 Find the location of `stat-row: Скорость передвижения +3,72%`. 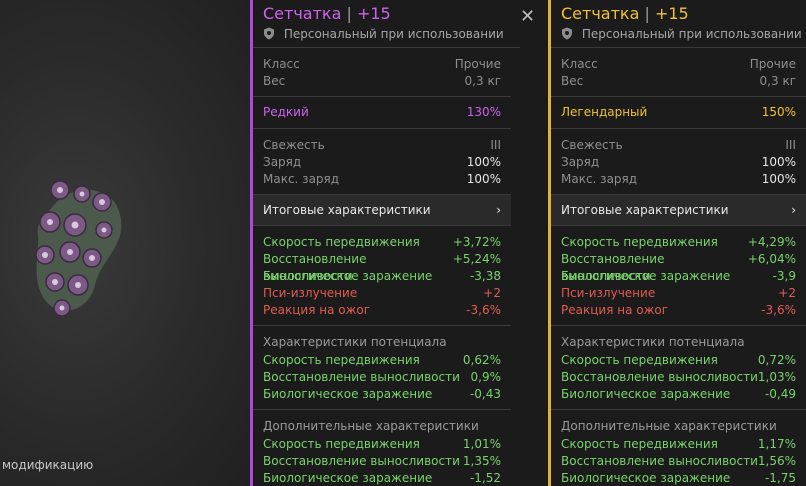

stat-row: Скорость передвижения +3,72% is located at coordinates (382, 242).